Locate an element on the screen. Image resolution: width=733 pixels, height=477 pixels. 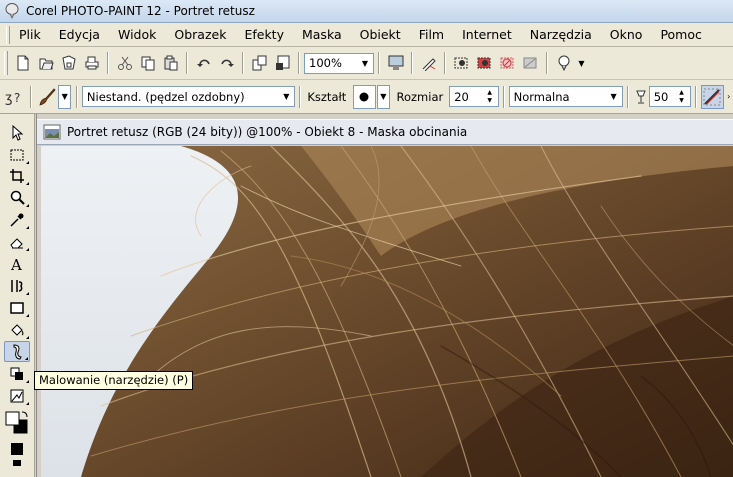
toolbar-grip is located at coordinates (6, 63).